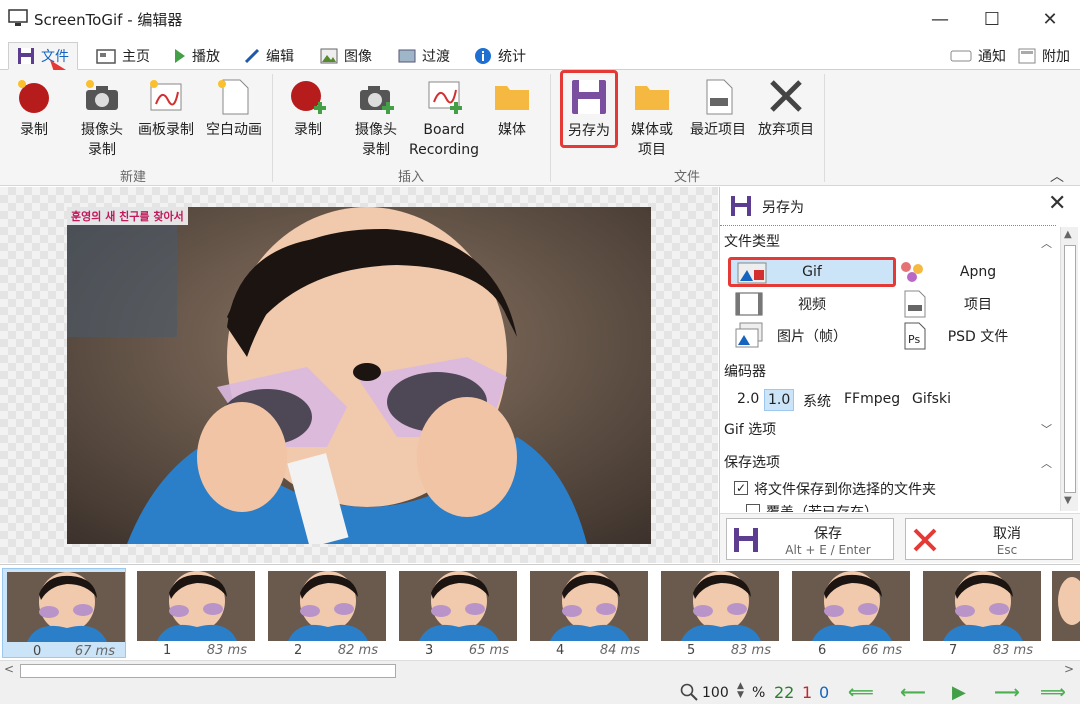  What do you see at coordinates (740, 691) in the screenshot?
I see `zoom-stepper-icon: ▲ ▼` at bounding box center [740, 691].